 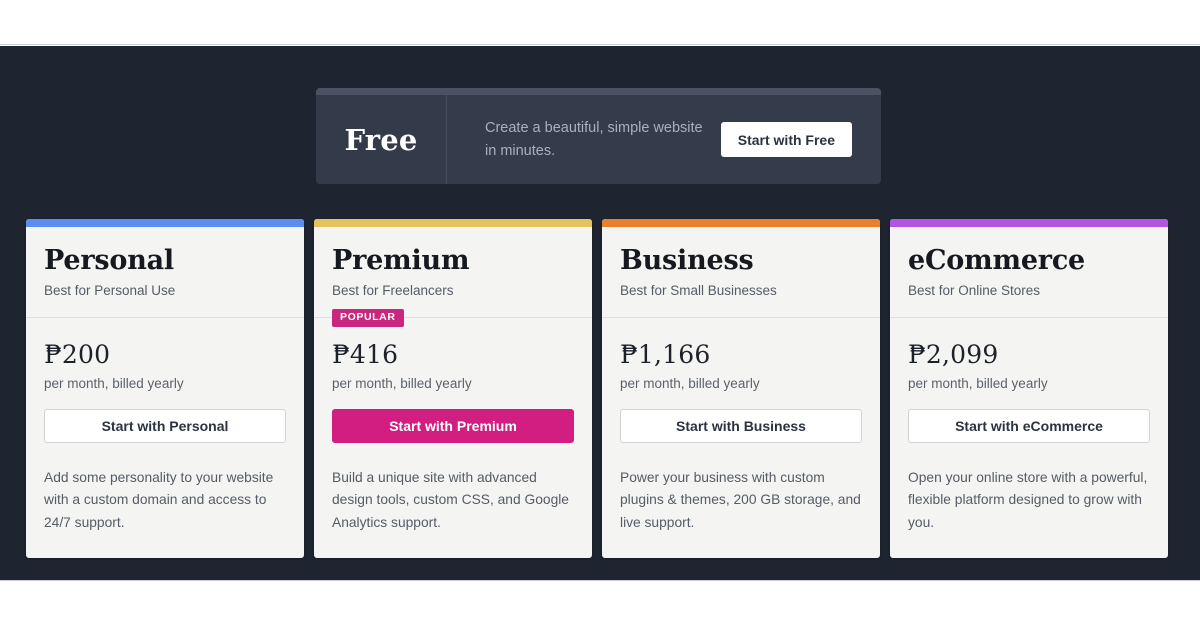 I want to click on plan-tagline-premium: Best for Freelancers, so click(x=393, y=291).